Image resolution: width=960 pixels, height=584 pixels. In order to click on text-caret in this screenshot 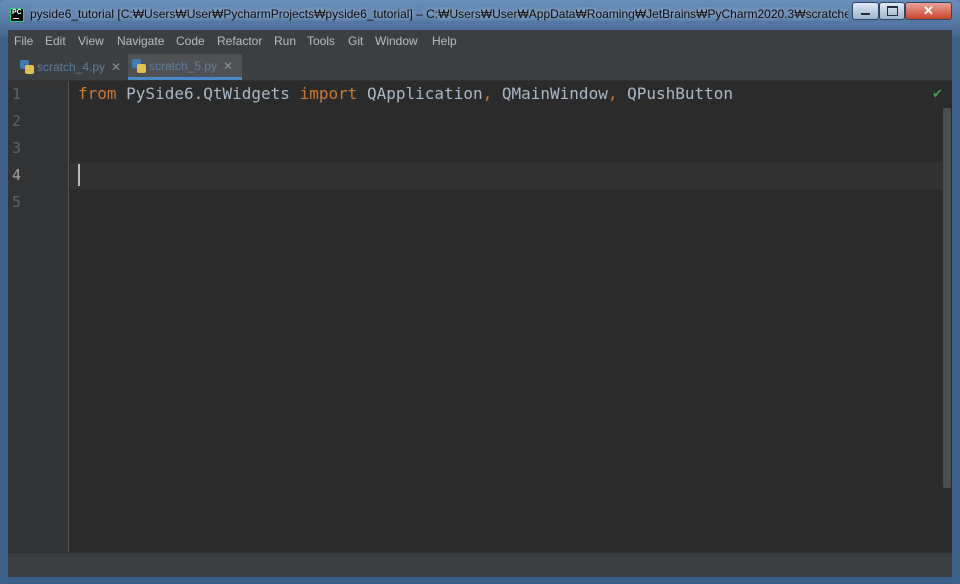, I will do `click(79, 175)`.